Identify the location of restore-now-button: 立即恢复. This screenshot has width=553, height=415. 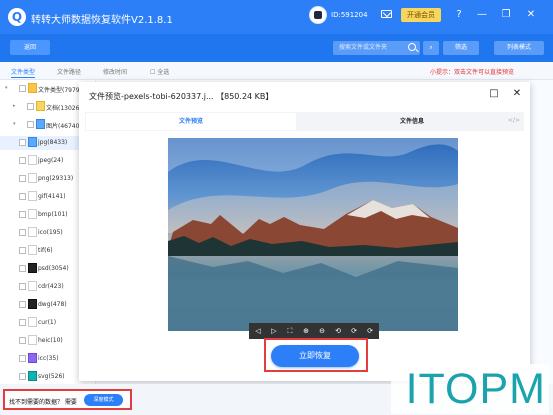
(315, 356).